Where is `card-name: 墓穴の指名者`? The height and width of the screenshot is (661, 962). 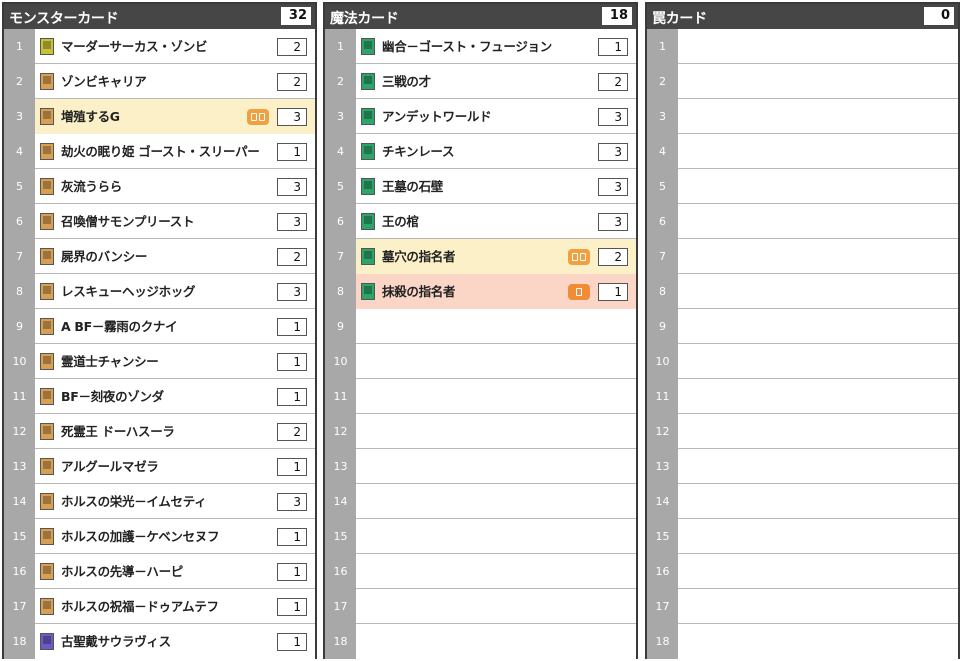 card-name: 墓穴の指名者 is located at coordinates (418, 256).